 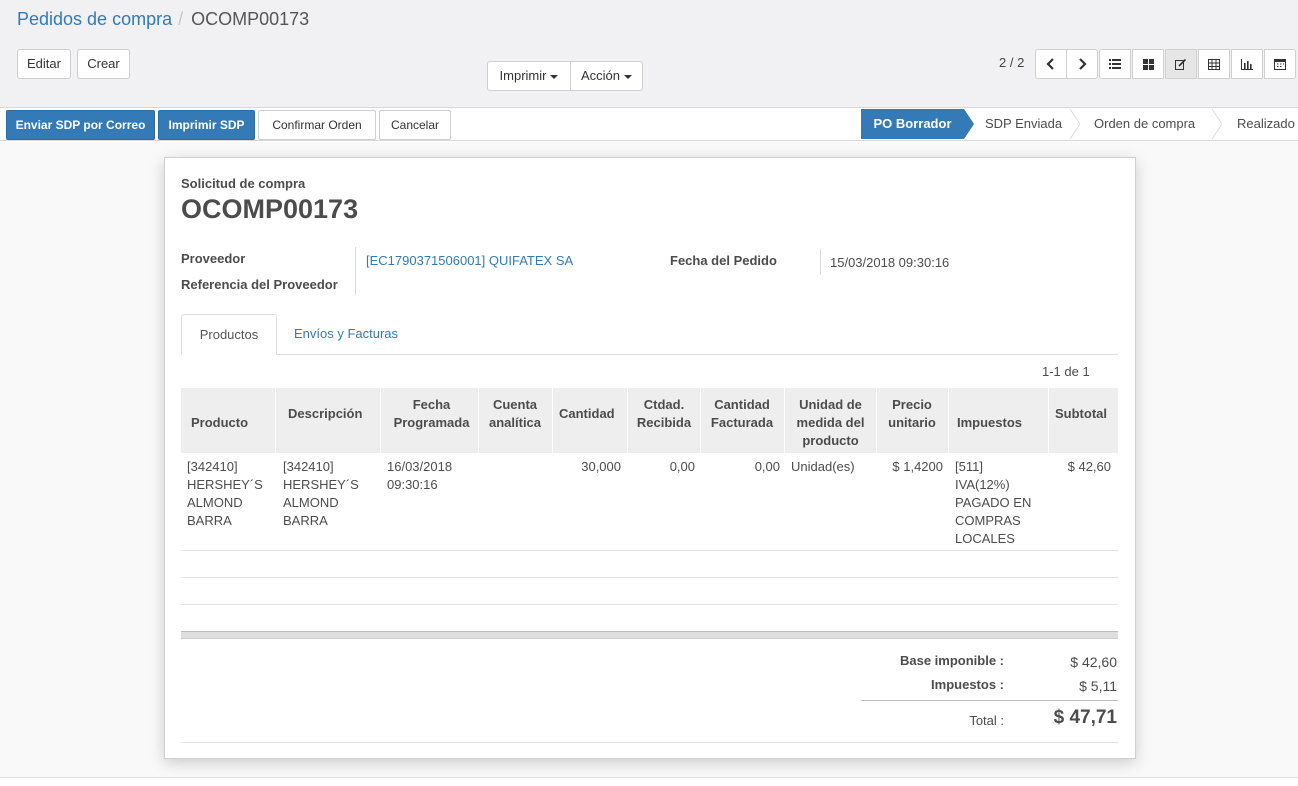 I want to click on cell-received: 0,00, so click(x=665, y=467).